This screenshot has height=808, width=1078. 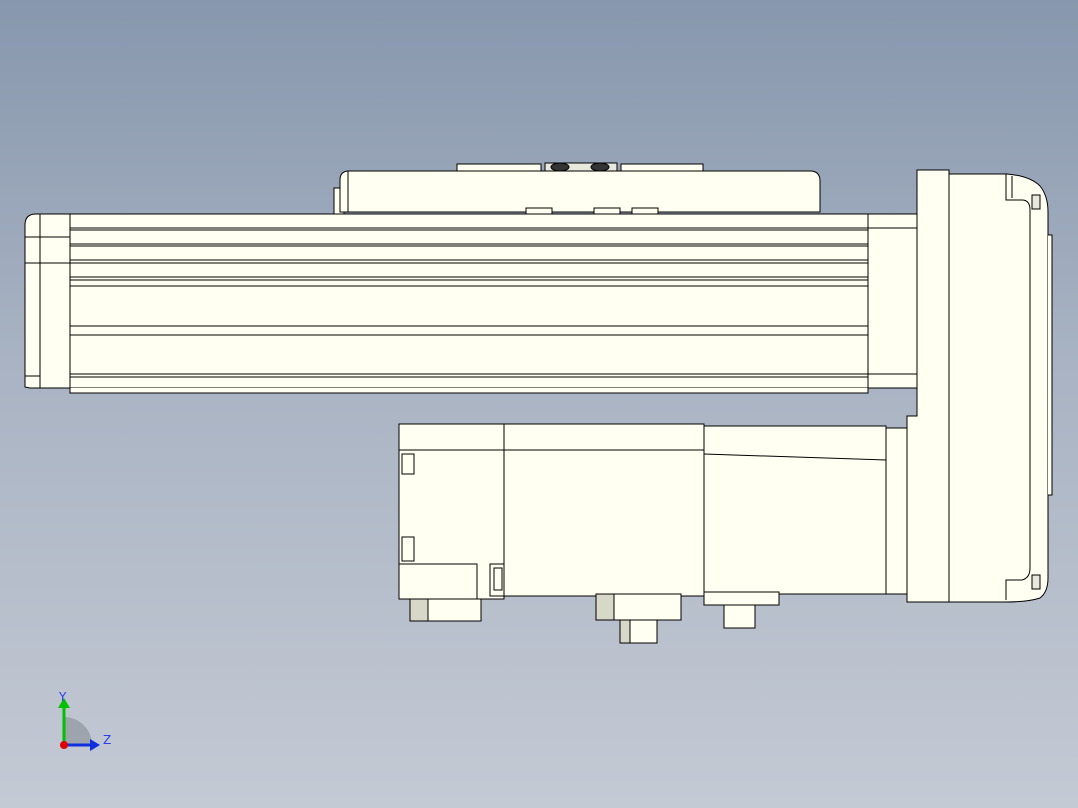 I want to click on z-axis-label: Z, so click(x=107, y=740).